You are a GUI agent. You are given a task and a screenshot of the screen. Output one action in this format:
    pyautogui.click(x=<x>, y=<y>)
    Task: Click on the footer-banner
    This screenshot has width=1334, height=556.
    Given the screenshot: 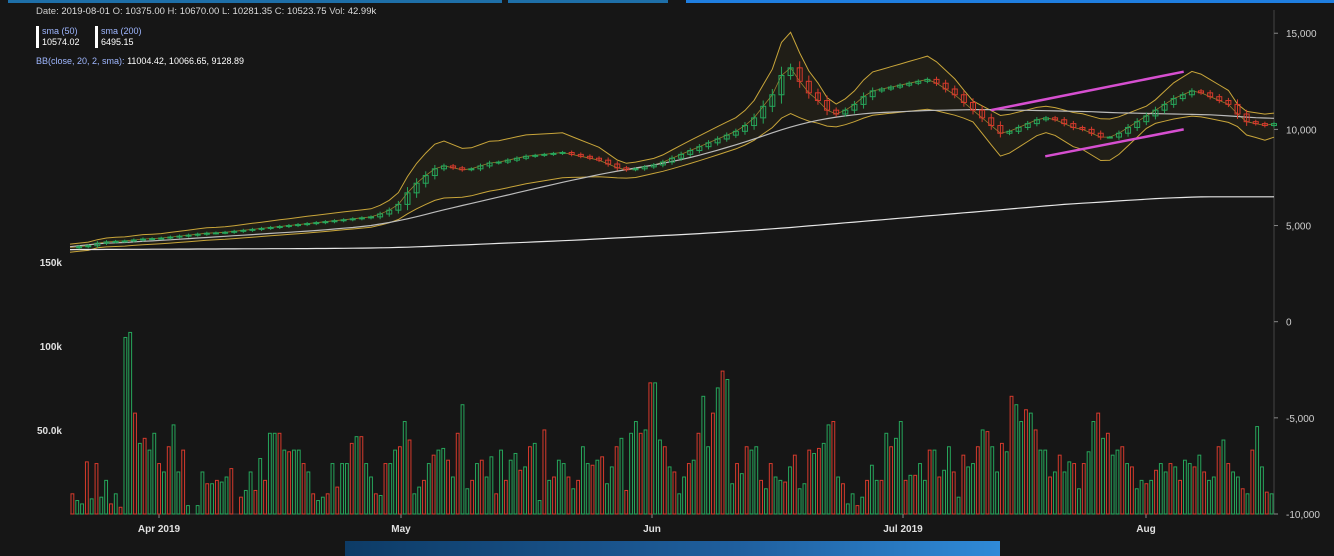 What is the action you would take?
    pyautogui.click(x=672, y=548)
    